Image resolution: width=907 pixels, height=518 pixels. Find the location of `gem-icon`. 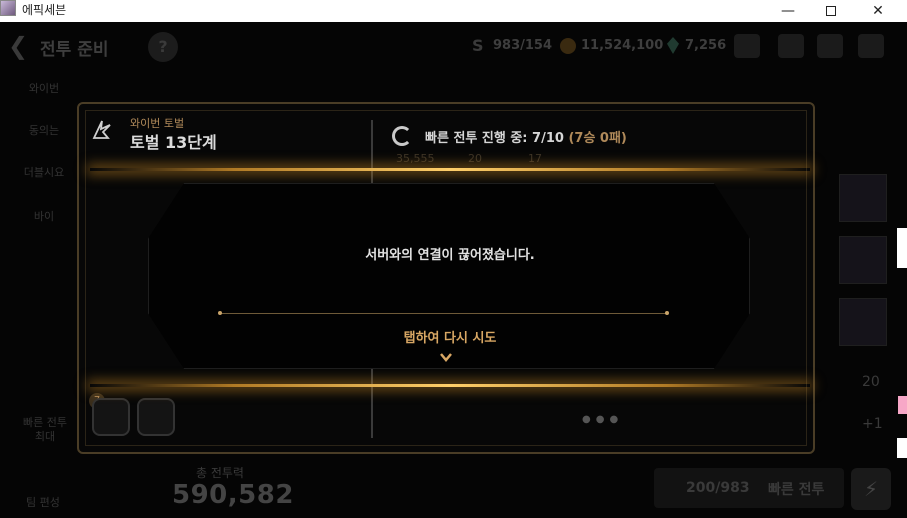

gem-icon is located at coordinates (673, 45).